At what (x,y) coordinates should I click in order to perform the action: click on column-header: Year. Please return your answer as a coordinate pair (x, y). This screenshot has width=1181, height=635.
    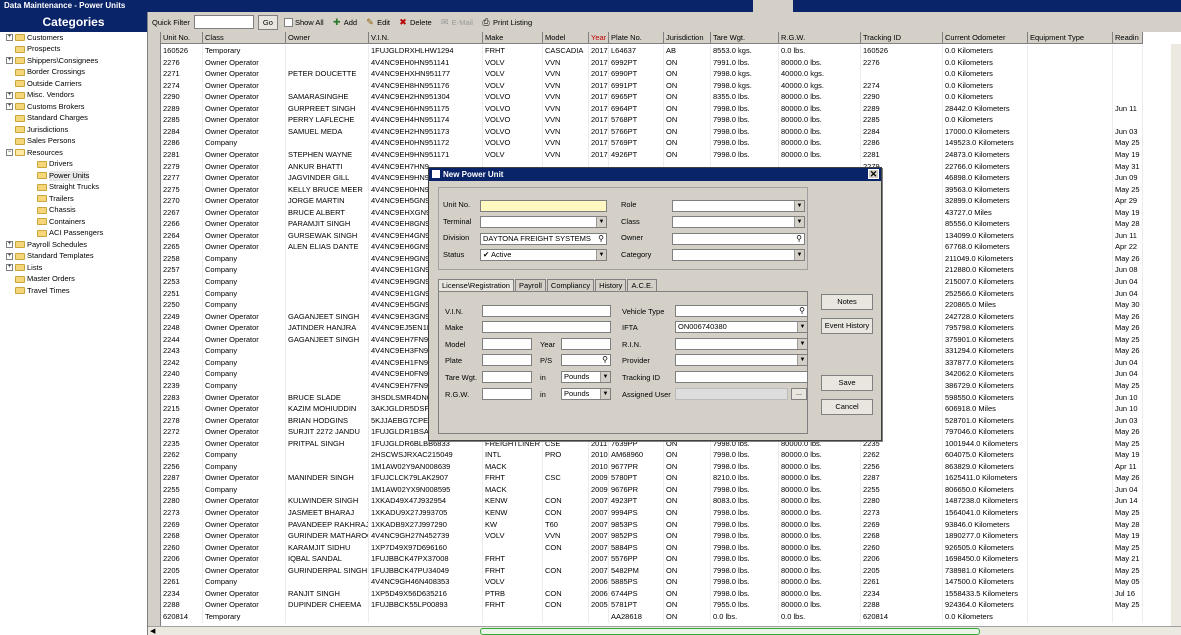
    Looking at the image, I should click on (599, 38).